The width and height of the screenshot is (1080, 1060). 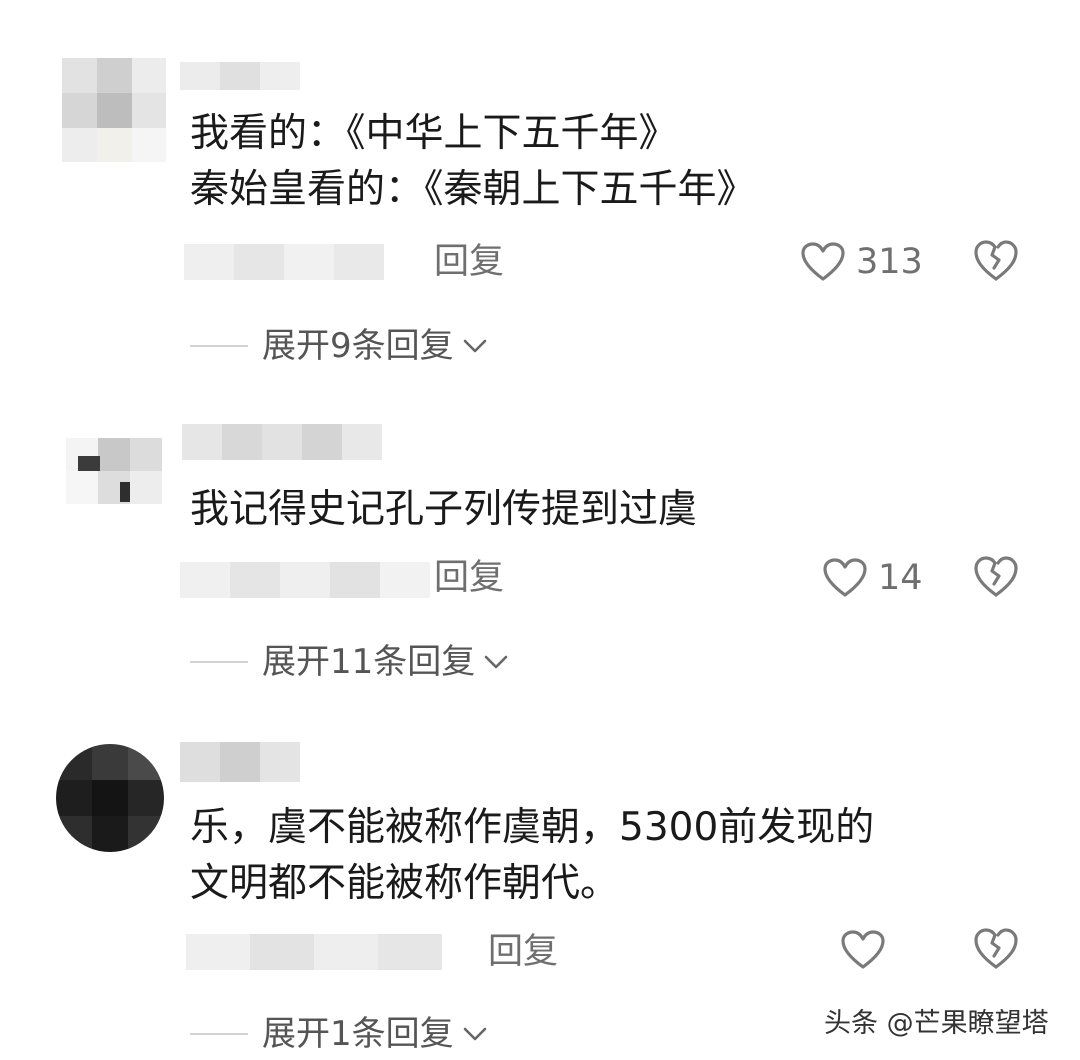 I want to click on expand-replies: 展开11条回复, so click(x=349, y=662).